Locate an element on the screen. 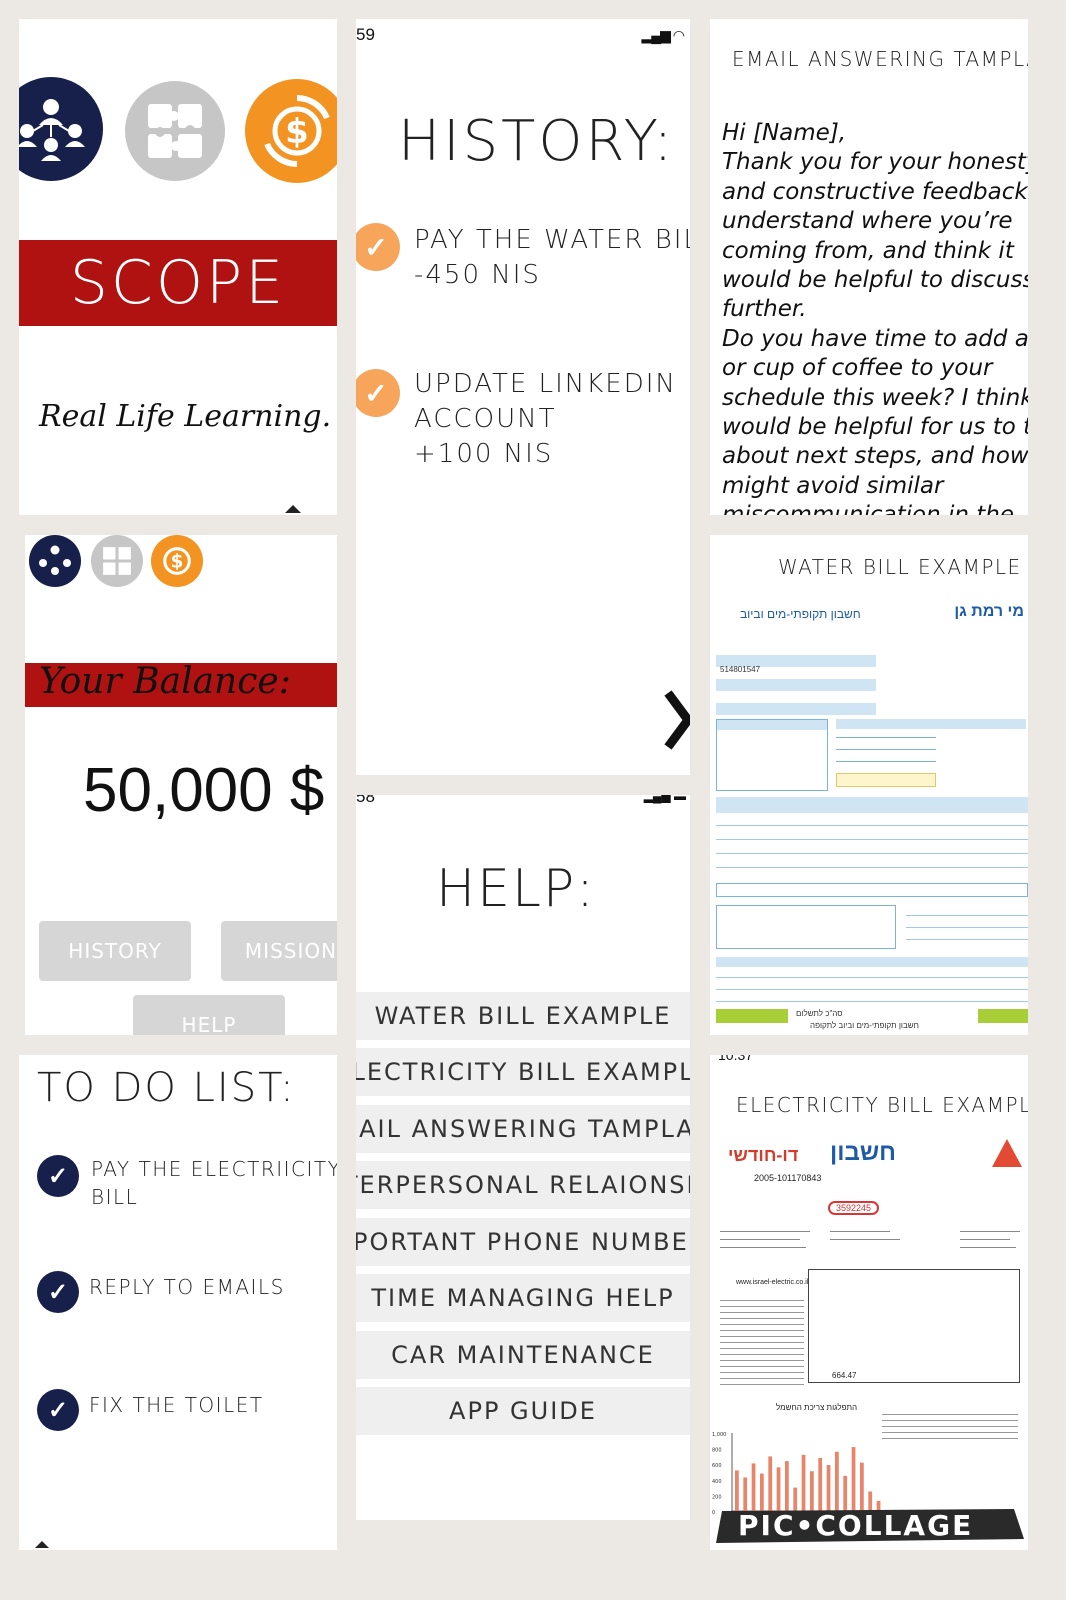 This screenshot has height=1600, width=1066. balance-banner: Your Balance: is located at coordinates (181, 684).